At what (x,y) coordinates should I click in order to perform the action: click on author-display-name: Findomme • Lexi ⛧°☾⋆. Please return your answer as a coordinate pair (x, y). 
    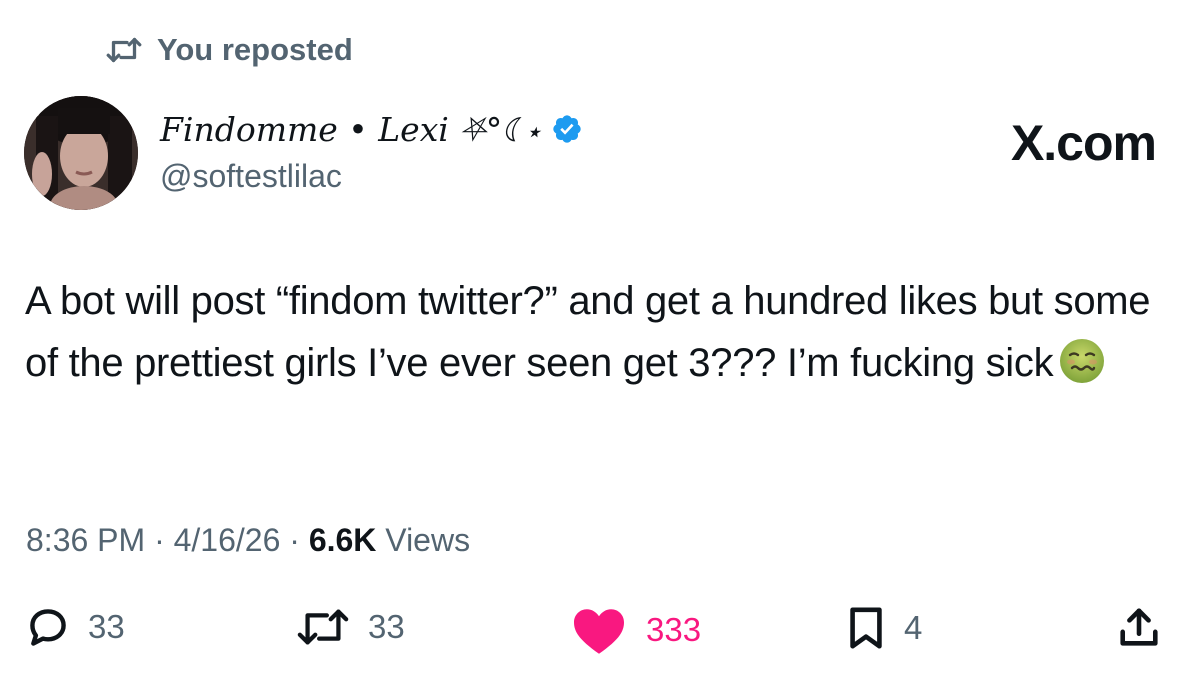
    Looking at the image, I should click on (350, 130).